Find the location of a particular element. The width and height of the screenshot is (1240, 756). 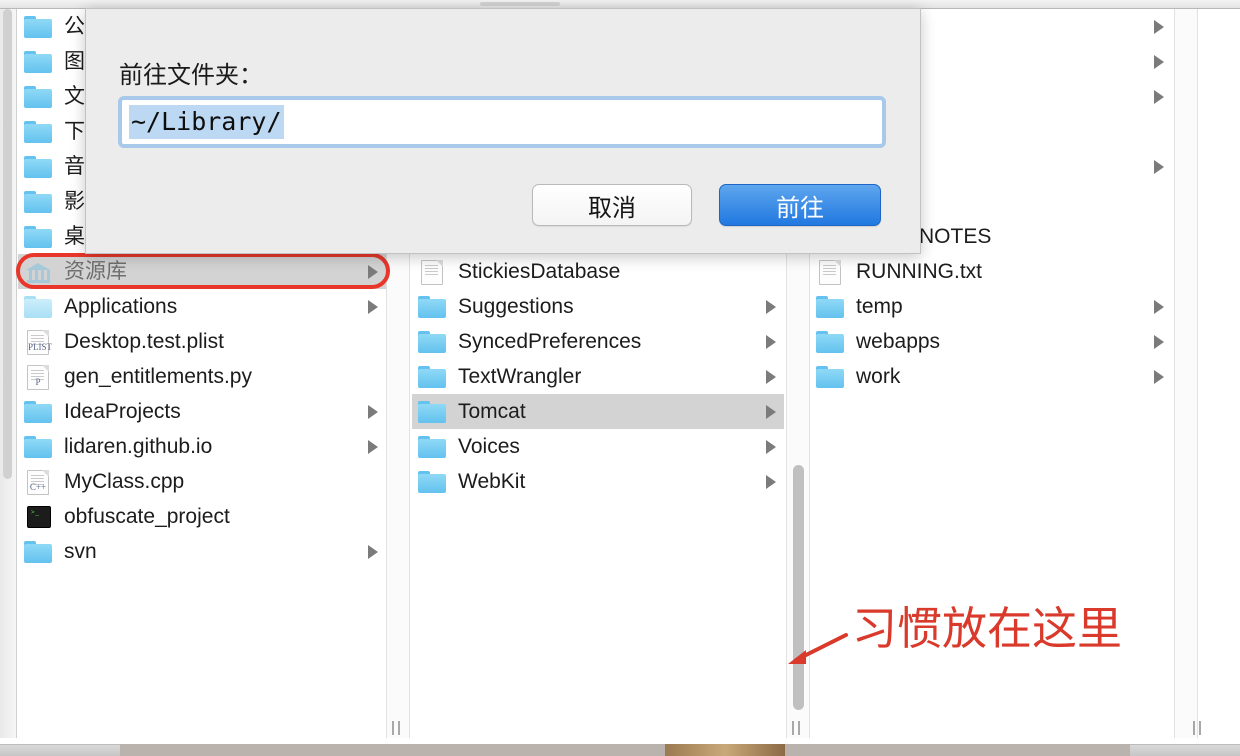

file-row: Applications is located at coordinates (202, 306).